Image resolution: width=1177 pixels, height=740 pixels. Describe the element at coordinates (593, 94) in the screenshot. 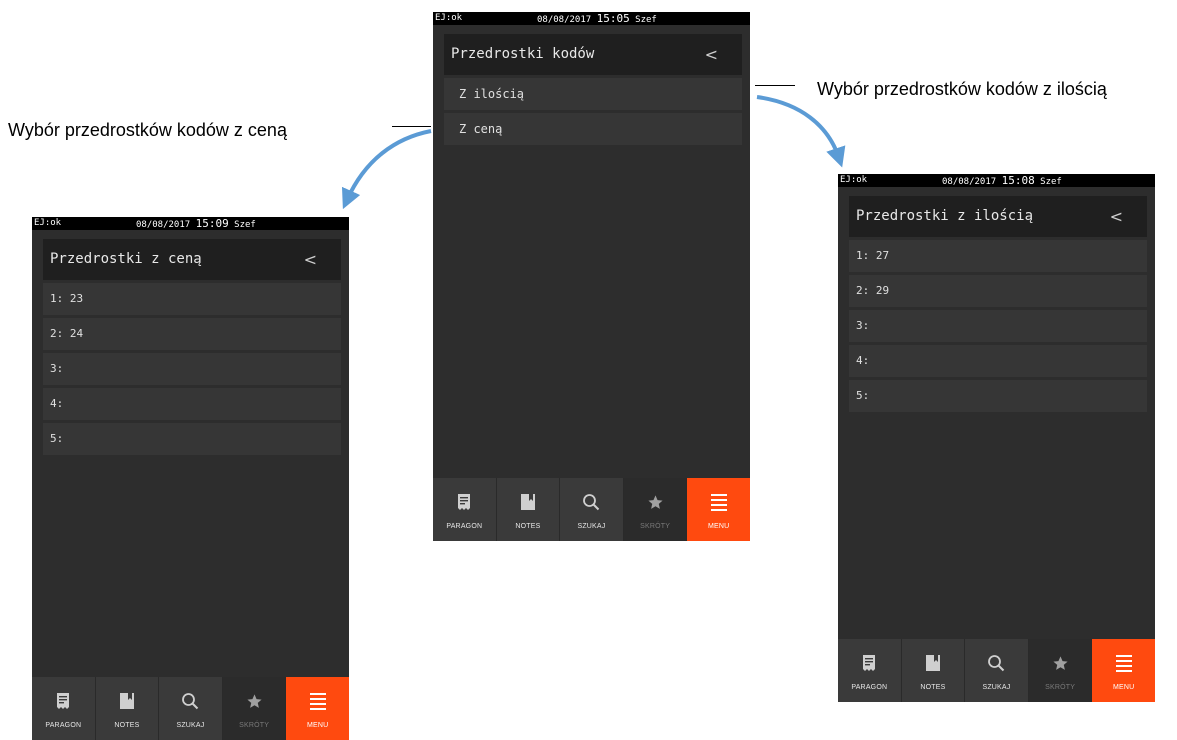

I see `menu-item-with-quantity: Z ilością` at that location.